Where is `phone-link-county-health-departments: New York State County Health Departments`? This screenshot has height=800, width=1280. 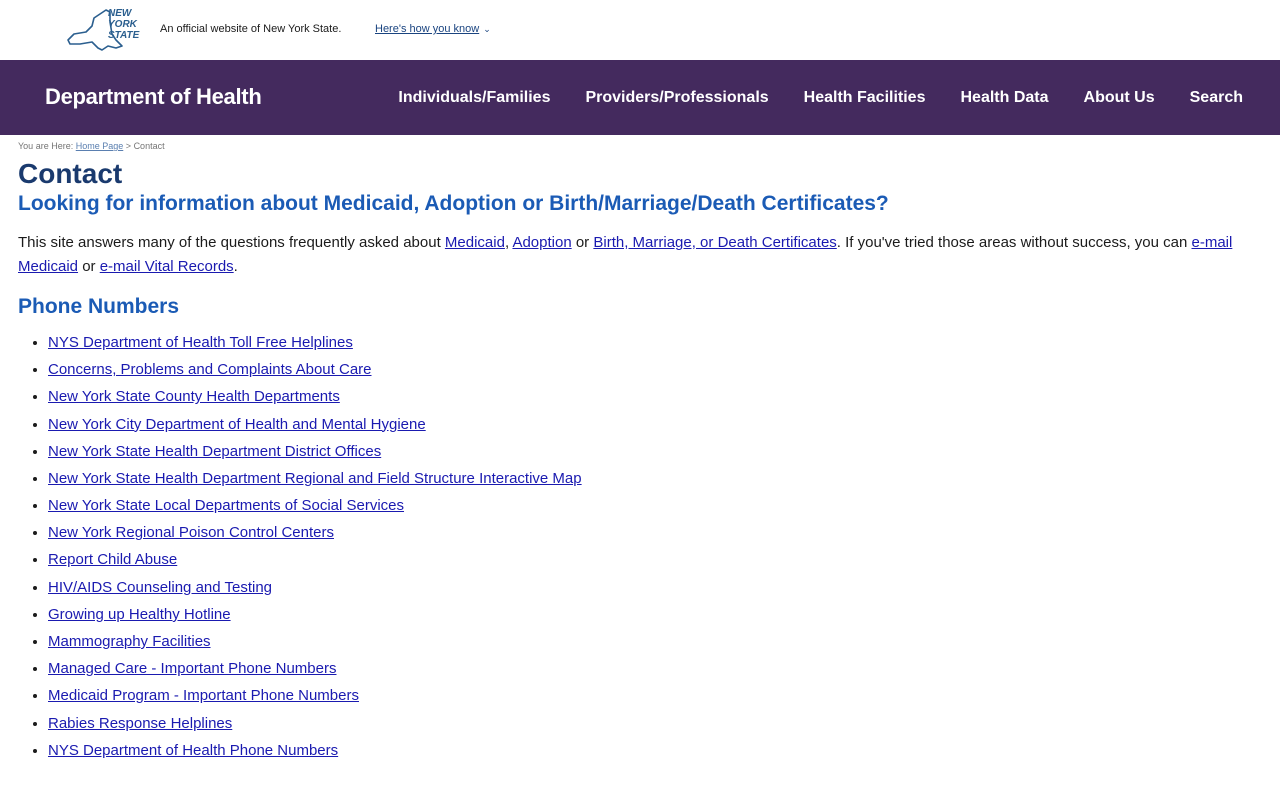
phone-link-county-health-departments: New York State County Health Departments is located at coordinates (194, 396).